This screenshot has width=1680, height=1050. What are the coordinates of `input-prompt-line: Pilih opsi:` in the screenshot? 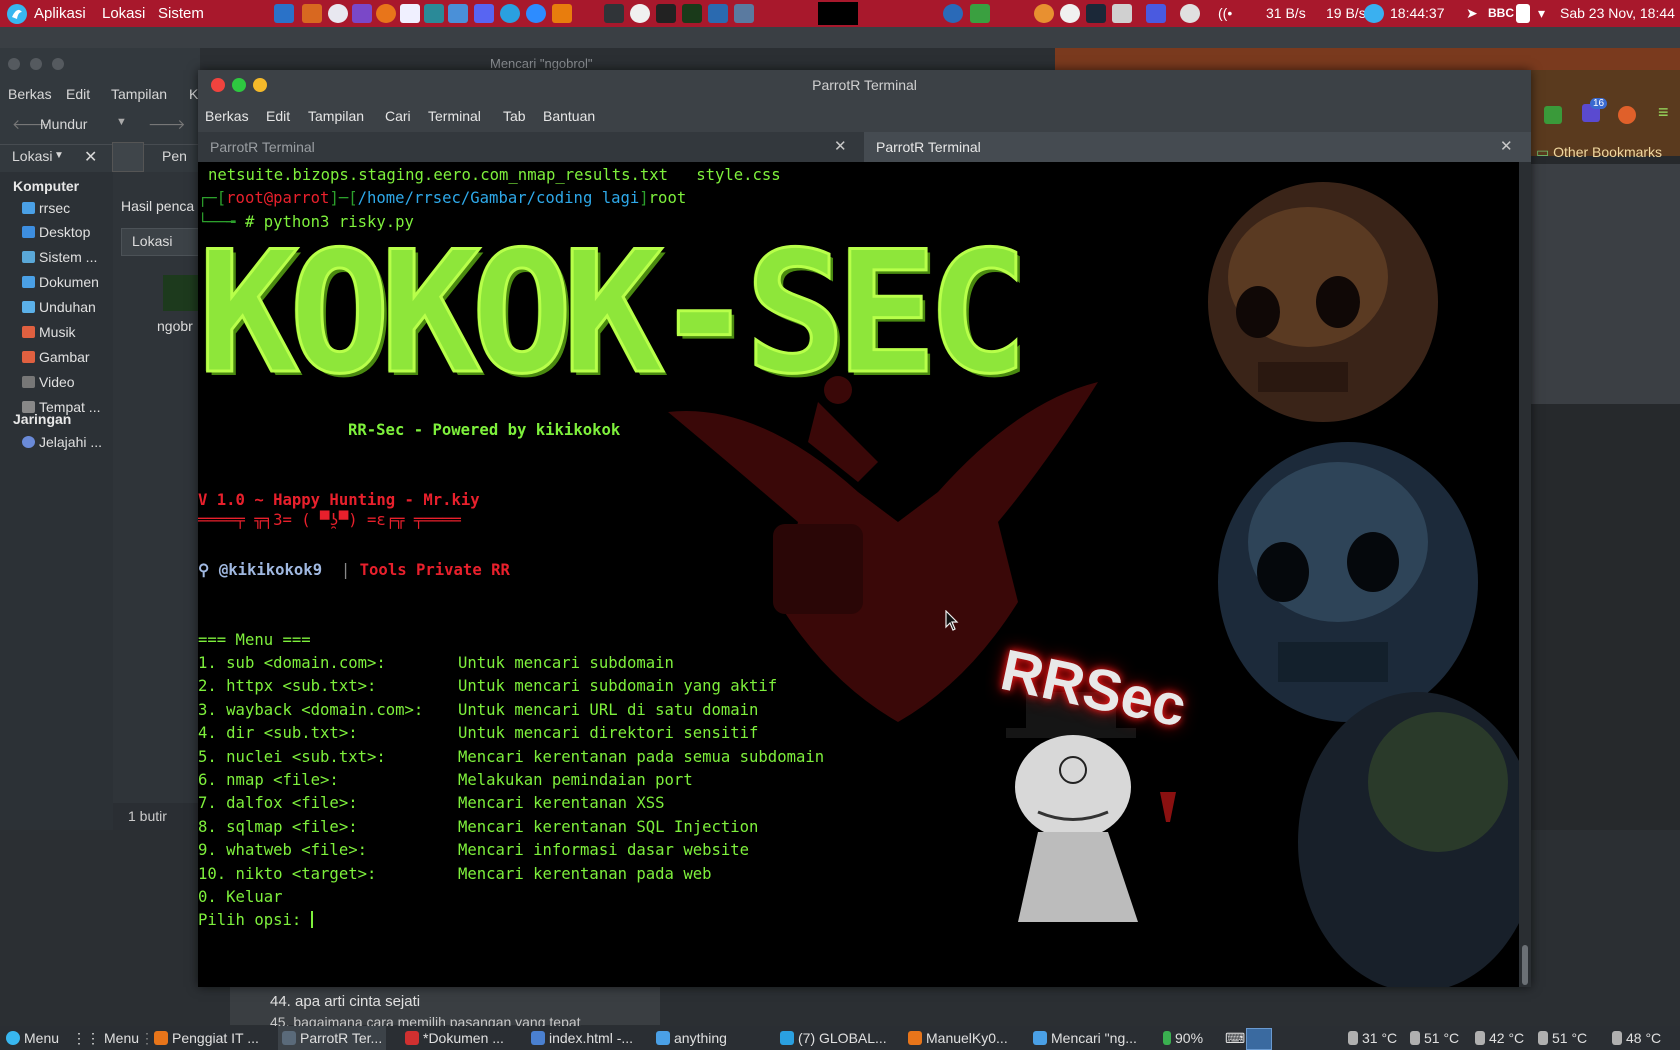 It's located at (255, 920).